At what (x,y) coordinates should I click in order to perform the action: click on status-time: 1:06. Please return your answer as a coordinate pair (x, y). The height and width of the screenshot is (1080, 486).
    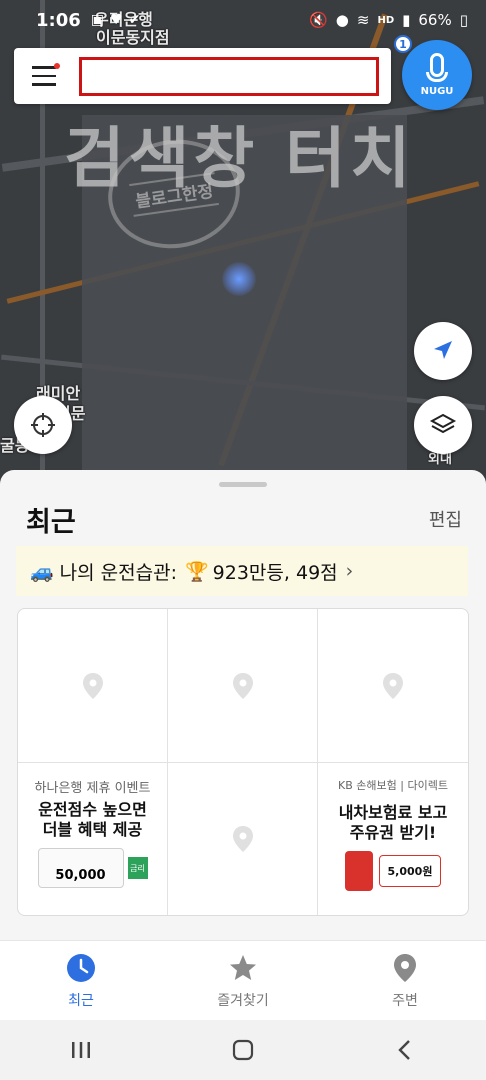
    Looking at the image, I should click on (58, 20).